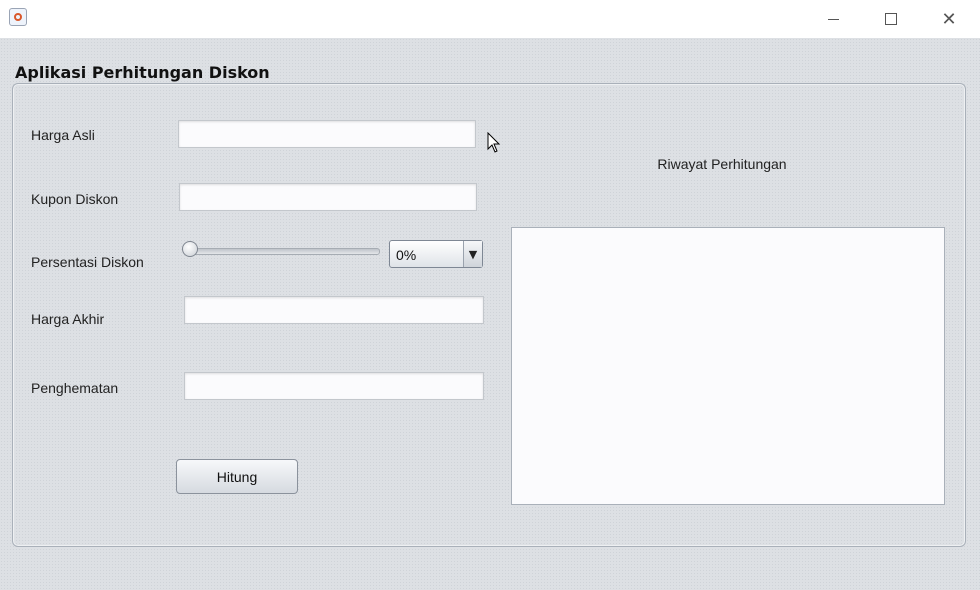 Image resolution: width=980 pixels, height=590 pixels. Describe the element at coordinates (334, 386) in the screenshot. I see `penghematan-input` at that location.